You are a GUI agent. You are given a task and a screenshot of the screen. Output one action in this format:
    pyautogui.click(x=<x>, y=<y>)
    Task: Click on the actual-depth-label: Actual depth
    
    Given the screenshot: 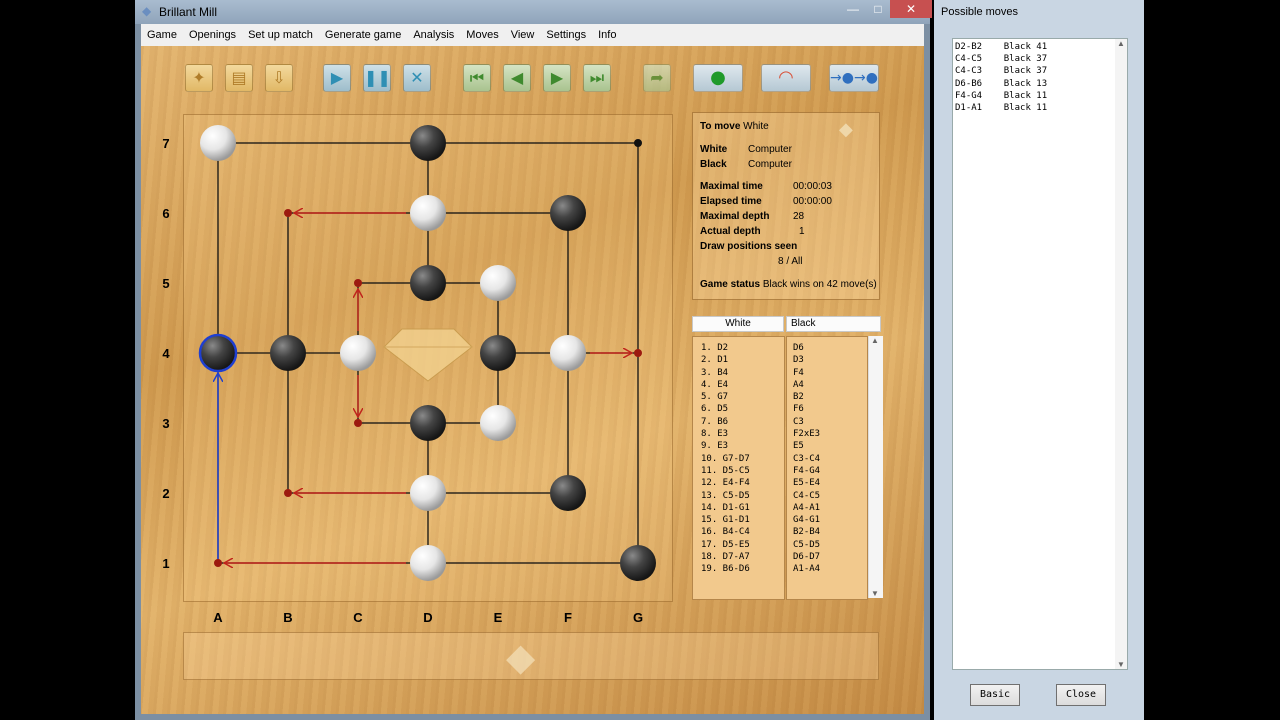 What is the action you would take?
    pyautogui.click(x=730, y=231)
    